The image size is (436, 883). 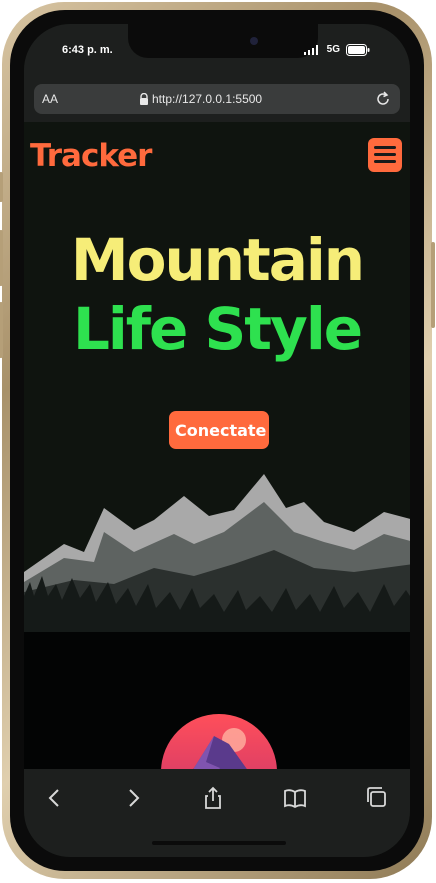 What do you see at coordinates (1, 330) in the screenshot?
I see `volume-down-button` at bounding box center [1, 330].